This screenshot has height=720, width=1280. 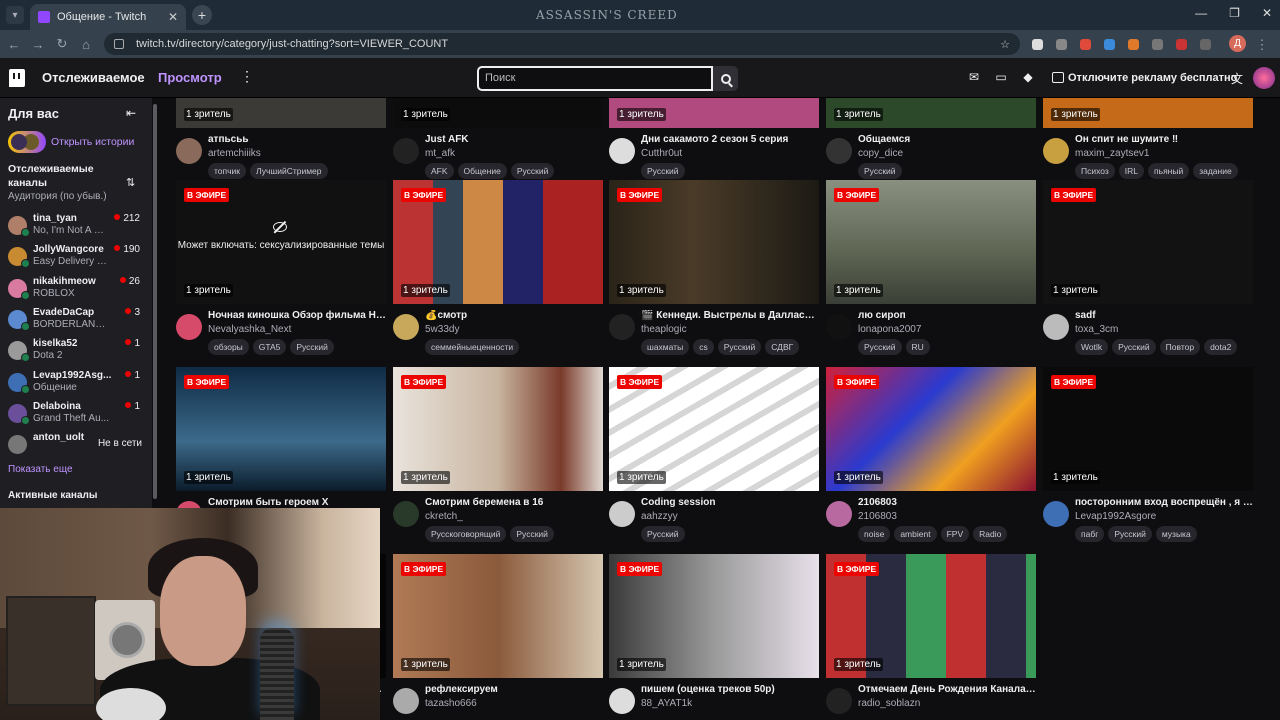 I want to click on stream-title: 2106803, so click(x=947, y=502).